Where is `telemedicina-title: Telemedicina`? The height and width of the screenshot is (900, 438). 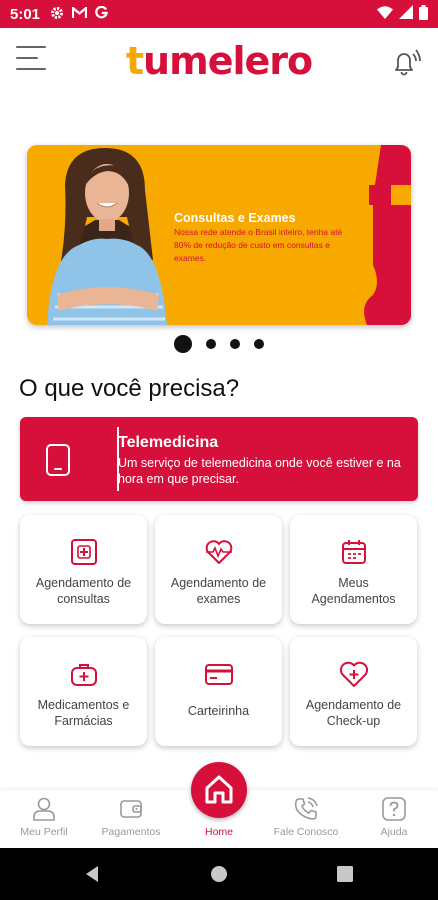
telemedicina-title: Telemedicina is located at coordinates (168, 442).